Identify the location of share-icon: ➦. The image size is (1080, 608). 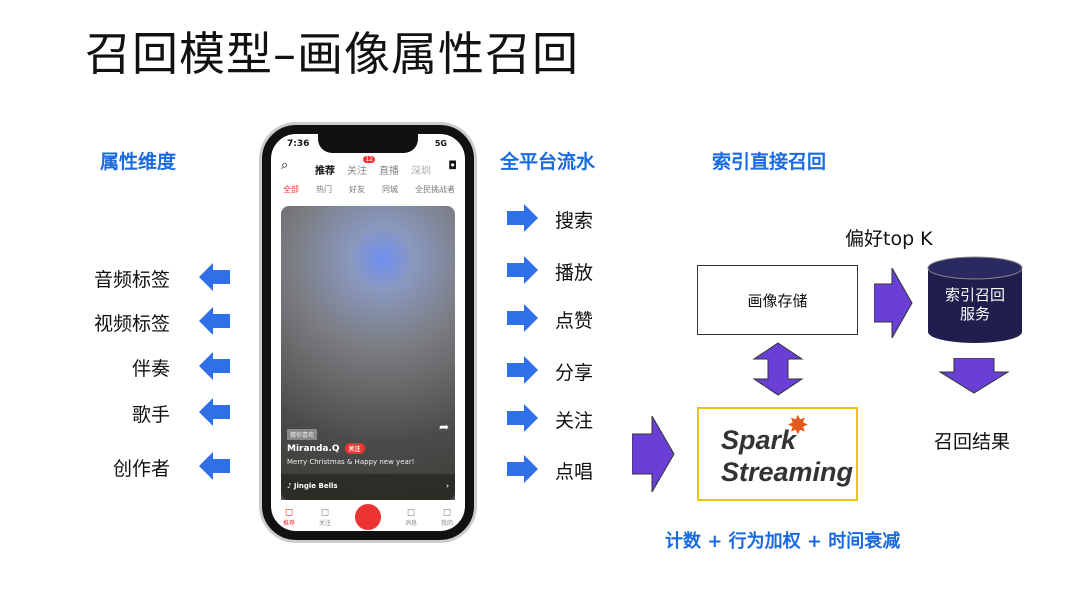
(444, 427).